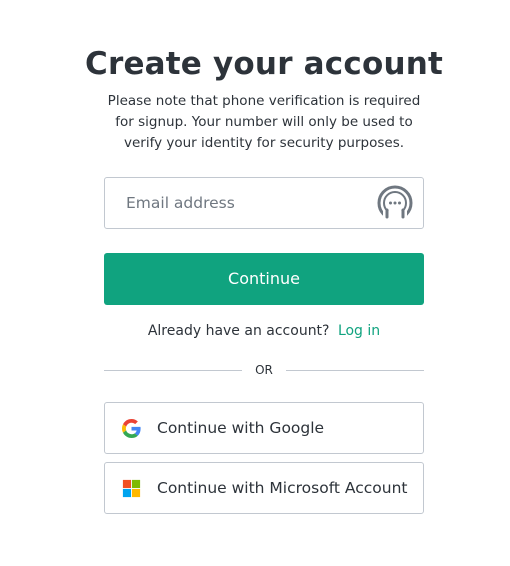 The height and width of the screenshot is (566, 510). I want to click on microsoft-login-label: Continue with Microsoft Account, so click(282, 488).